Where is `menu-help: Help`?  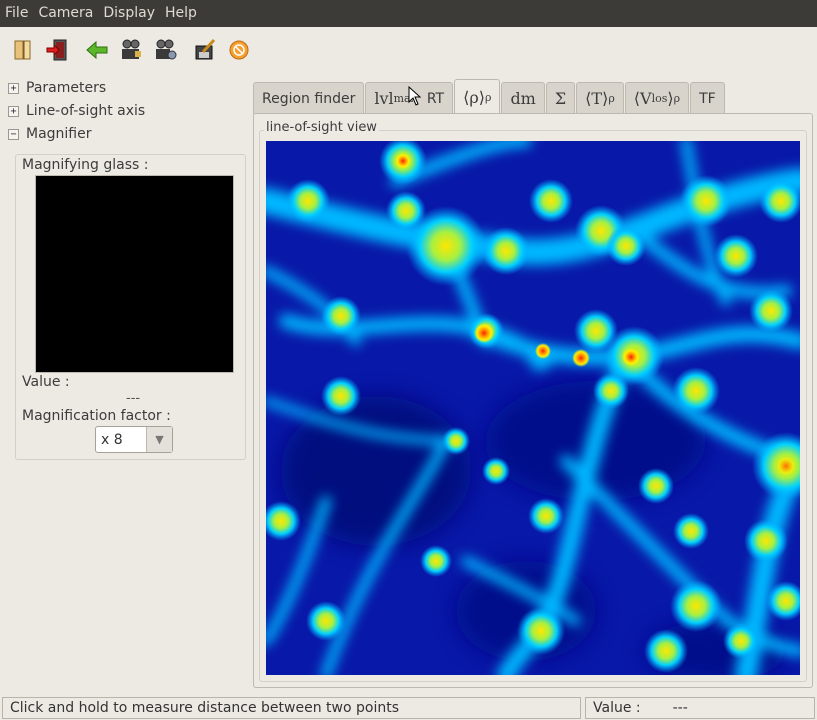 menu-help: Help is located at coordinates (181, 13).